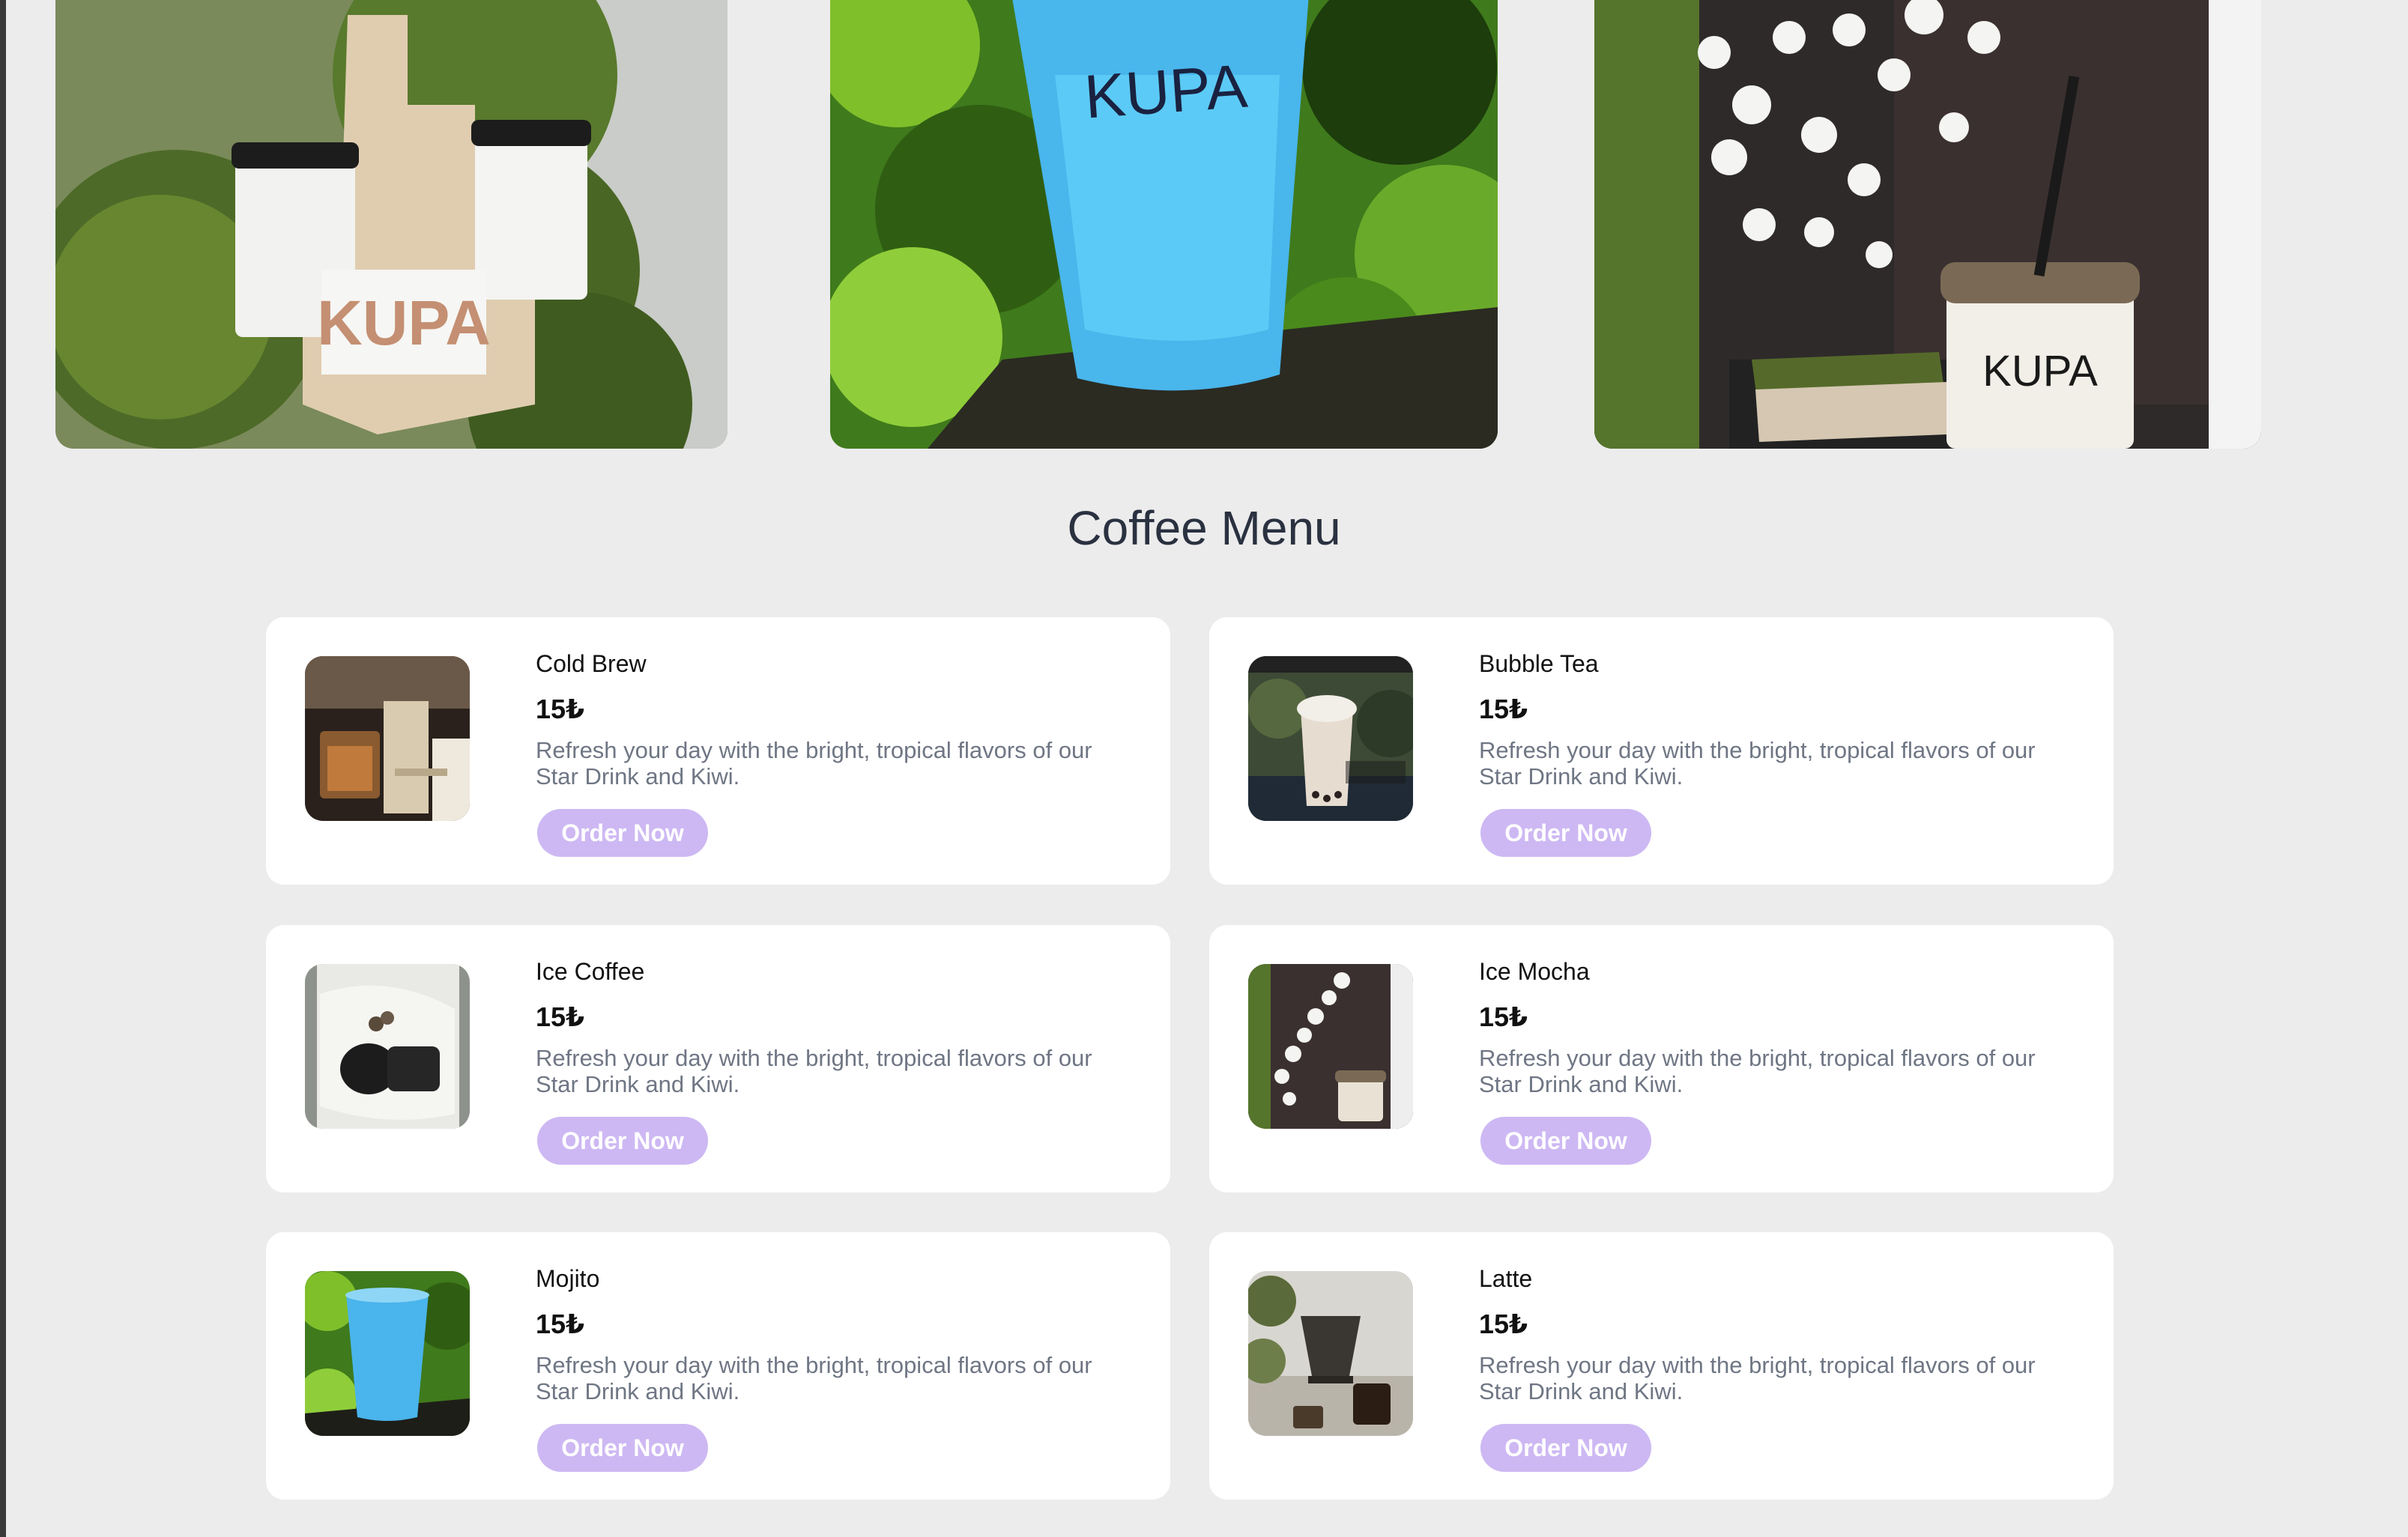 Image resolution: width=2408 pixels, height=1537 pixels. What do you see at coordinates (1330, 1046) in the screenshot?
I see `ice-mocha-image` at bounding box center [1330, 1046].